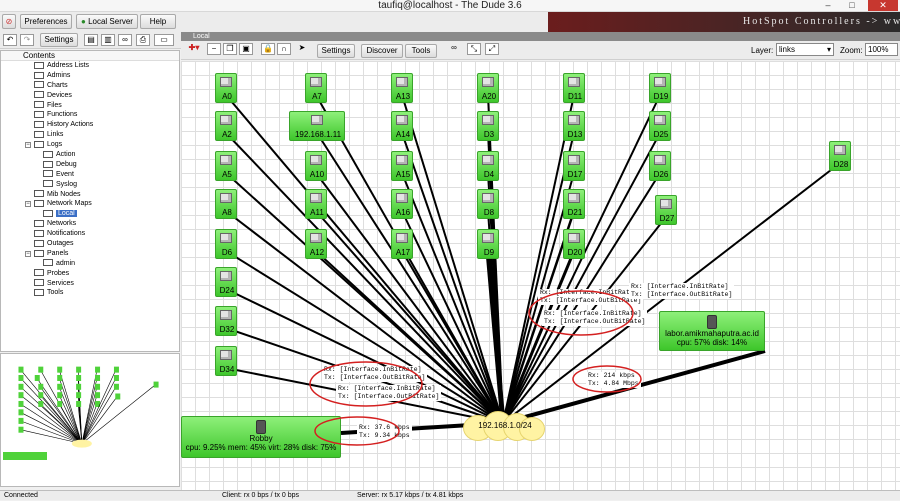 This screenshot has width=900, height=501. What do you see at coordinates (226, 244) in the screenshot?
I see `device-node: D6` at bounding box center [226, 244].